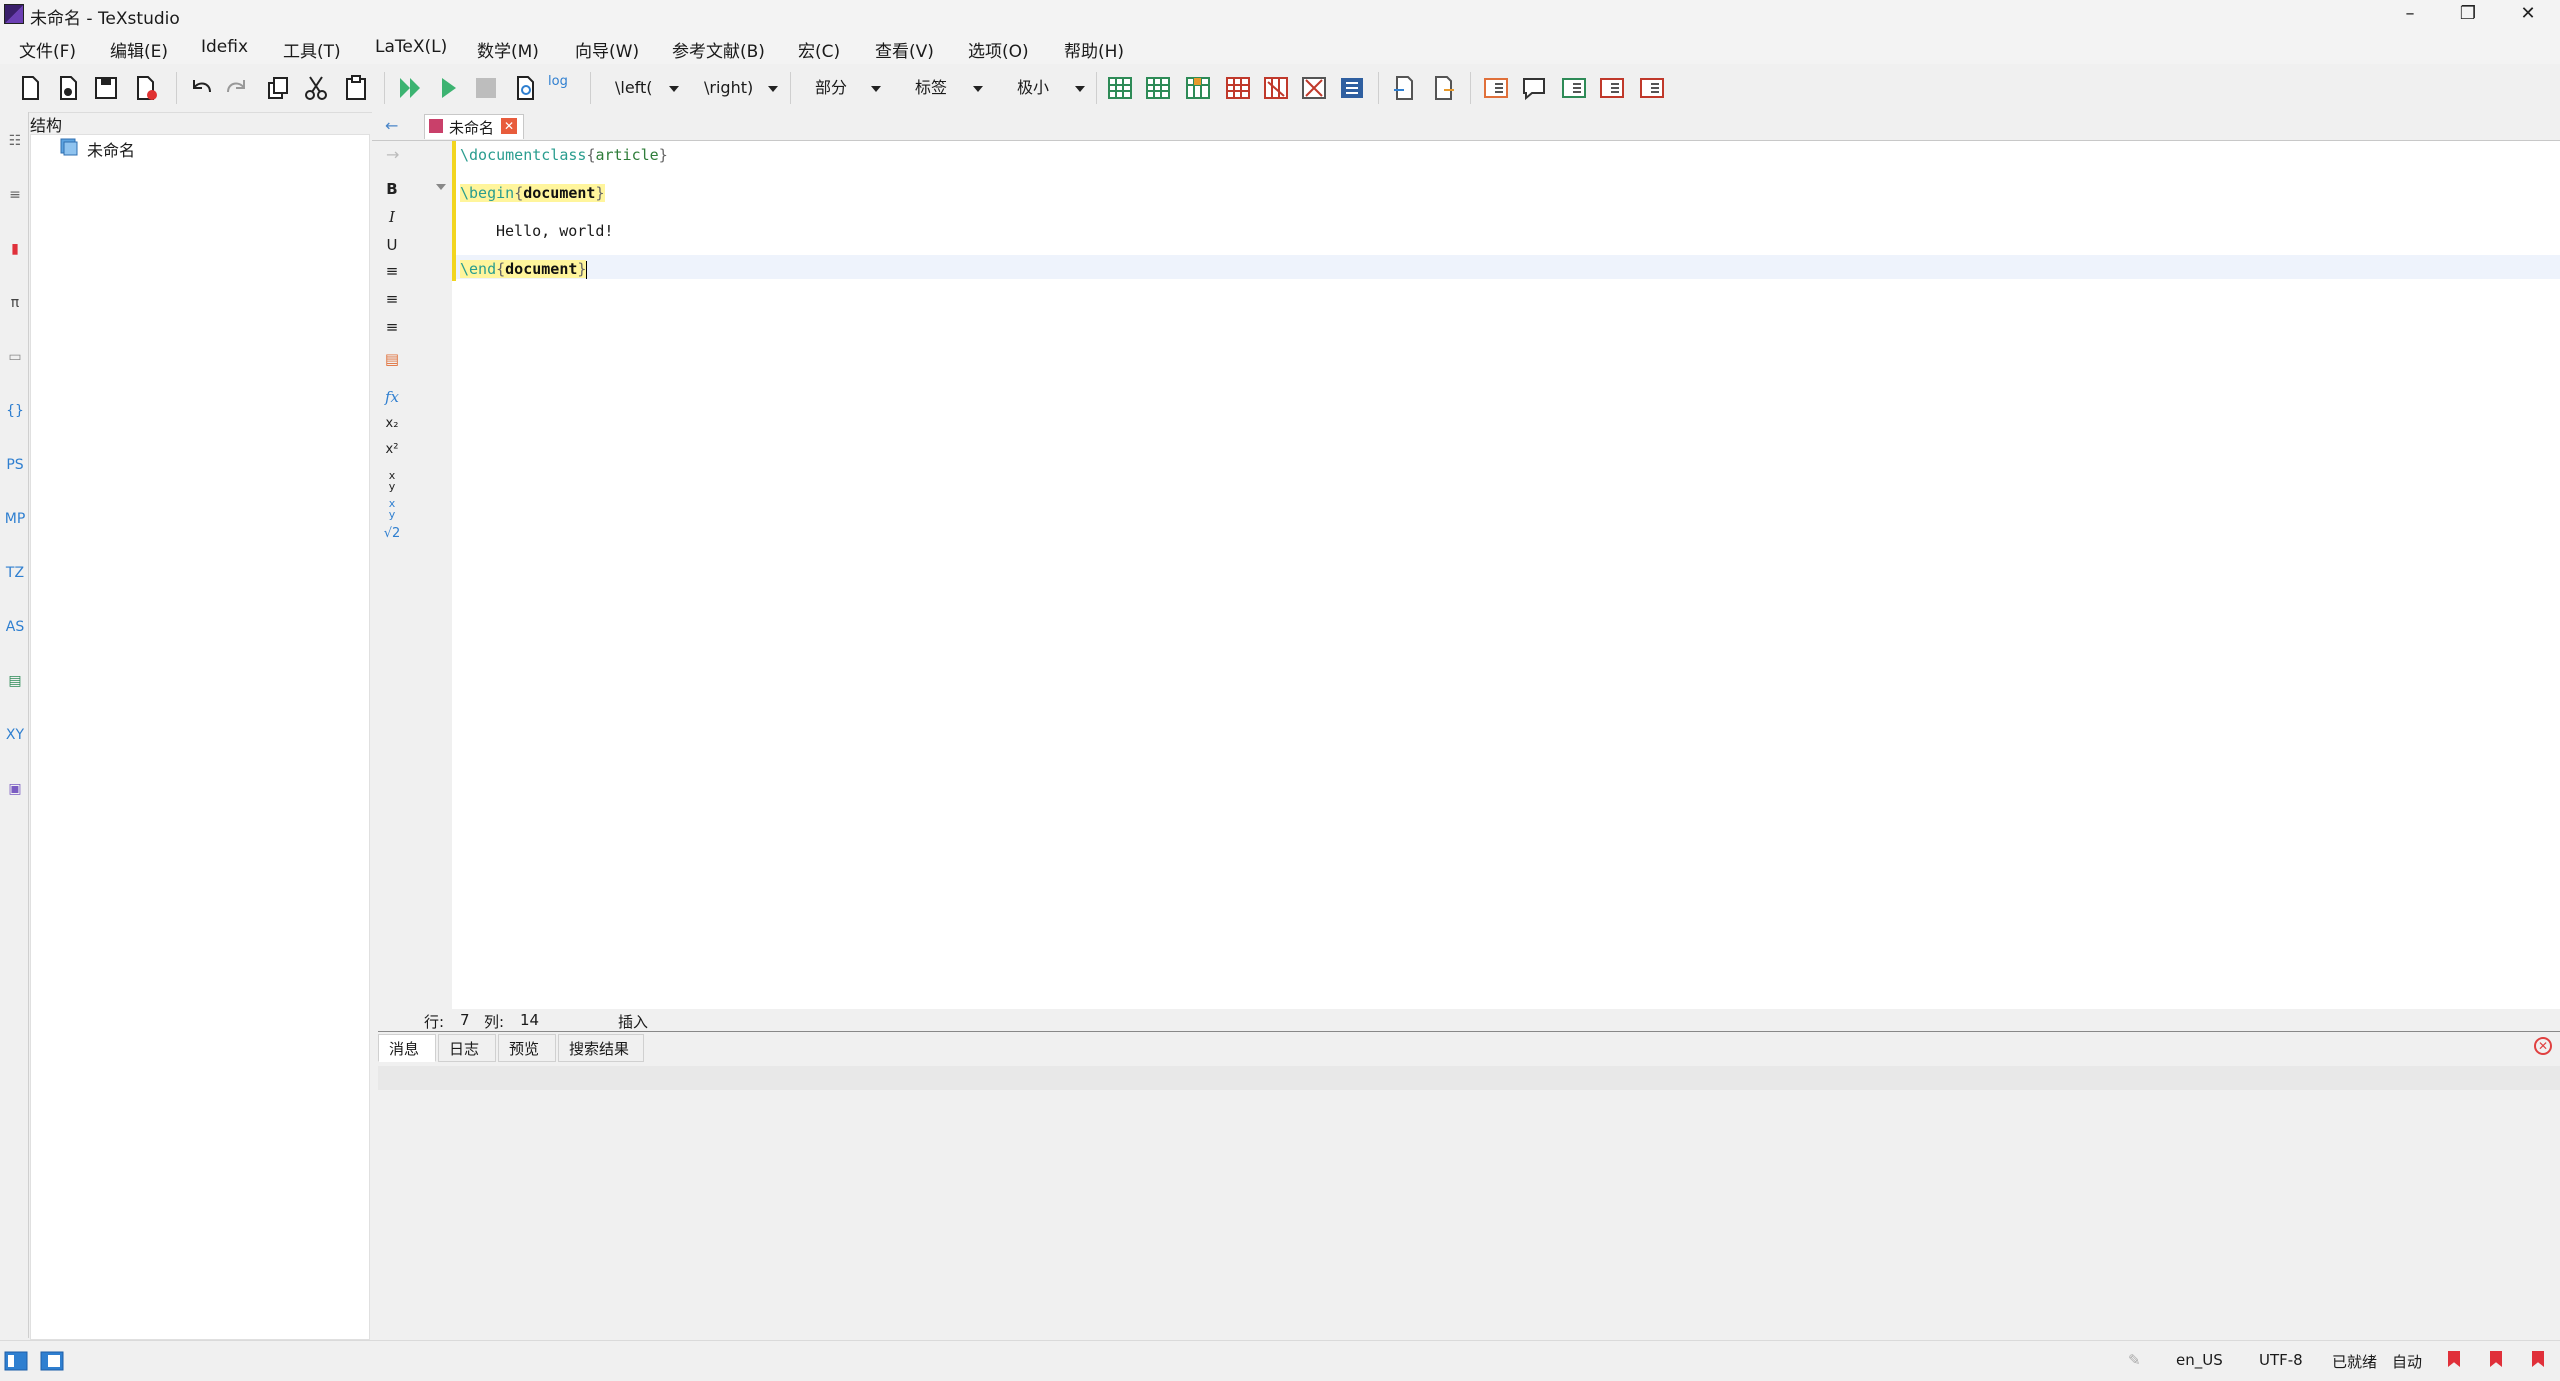  I want to click on add-row-icon, so click(1158, 88).